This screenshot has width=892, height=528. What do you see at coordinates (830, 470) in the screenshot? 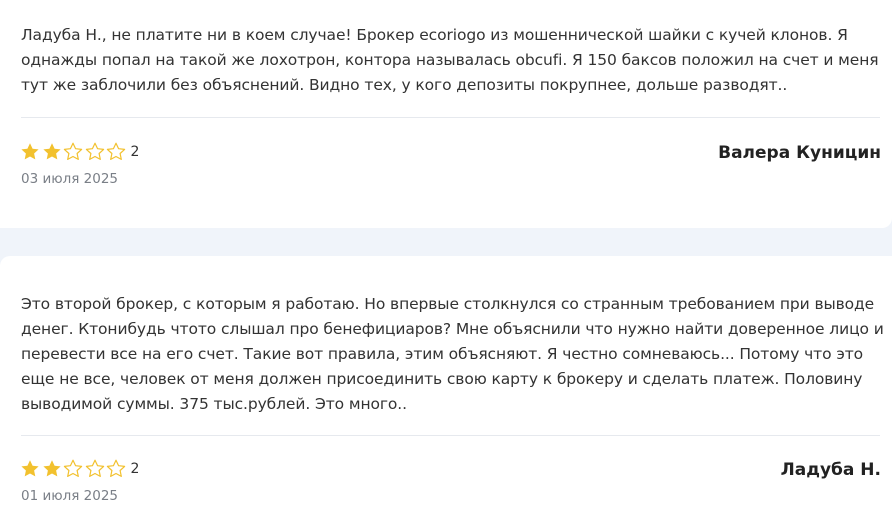
I see `review-author: Ладуба Н.` at bounding box center [830, 470].